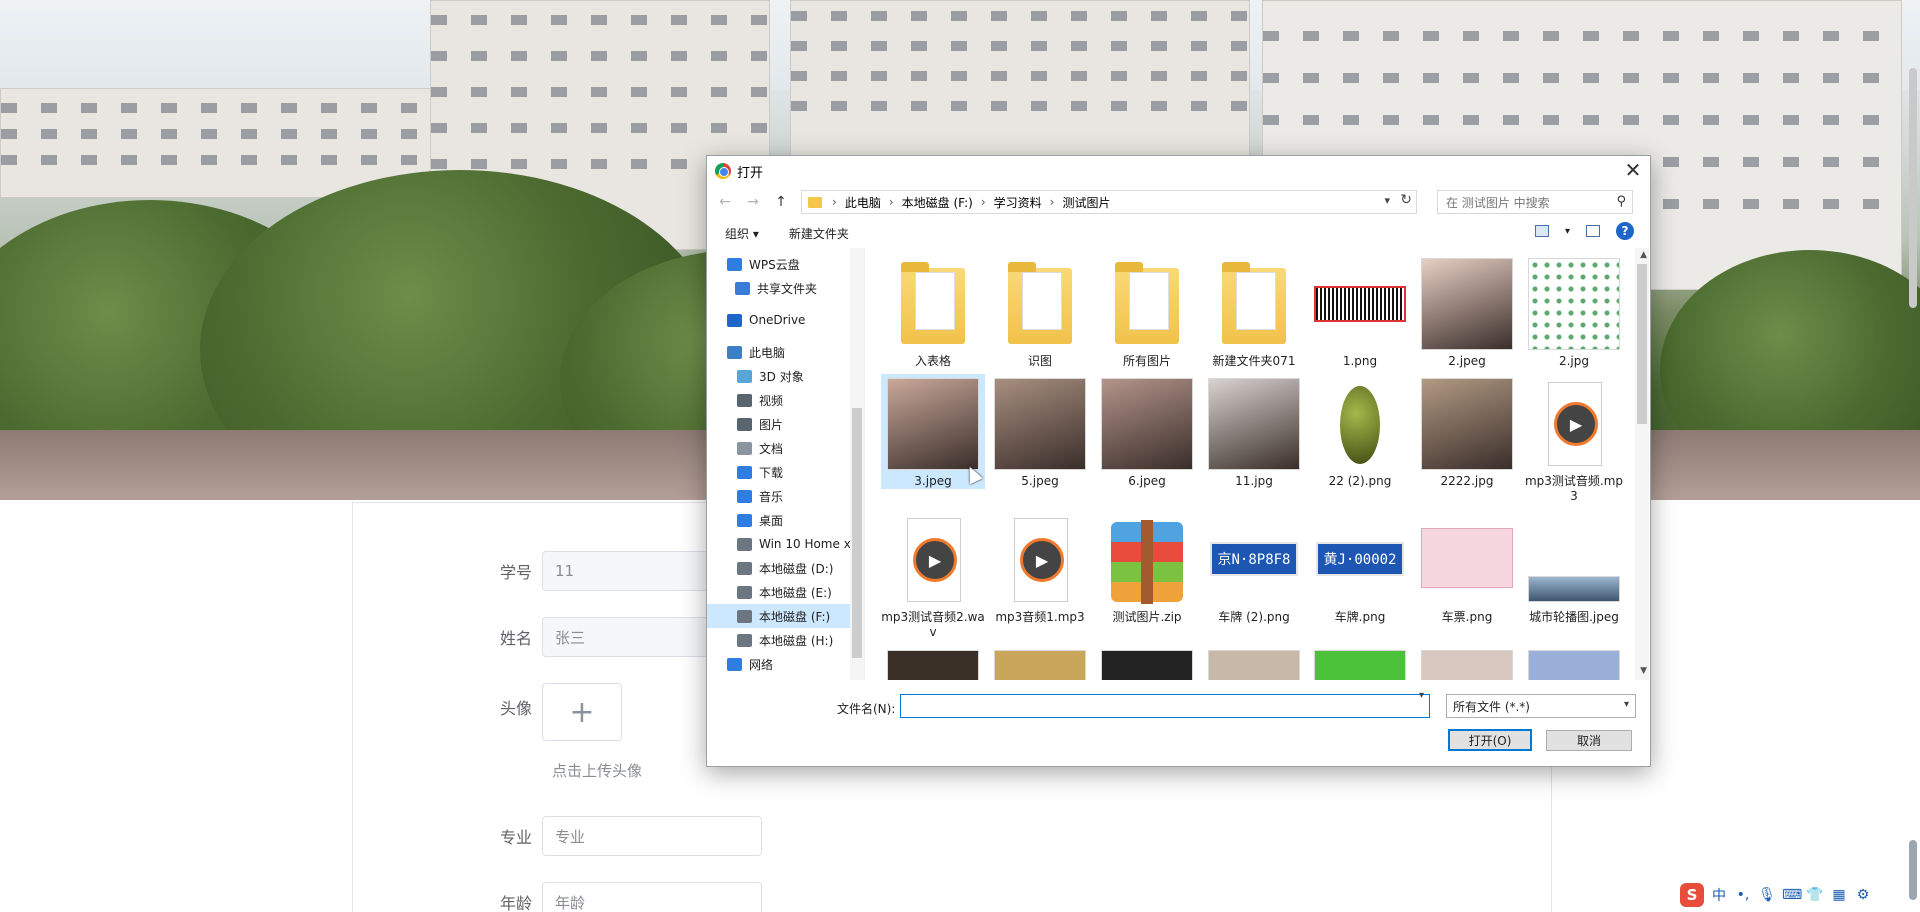  What do you see at coordinates (1584, 231) in the screenshot?
I see `view-tools: ▾ ?` at bounding box center [1584, 231].